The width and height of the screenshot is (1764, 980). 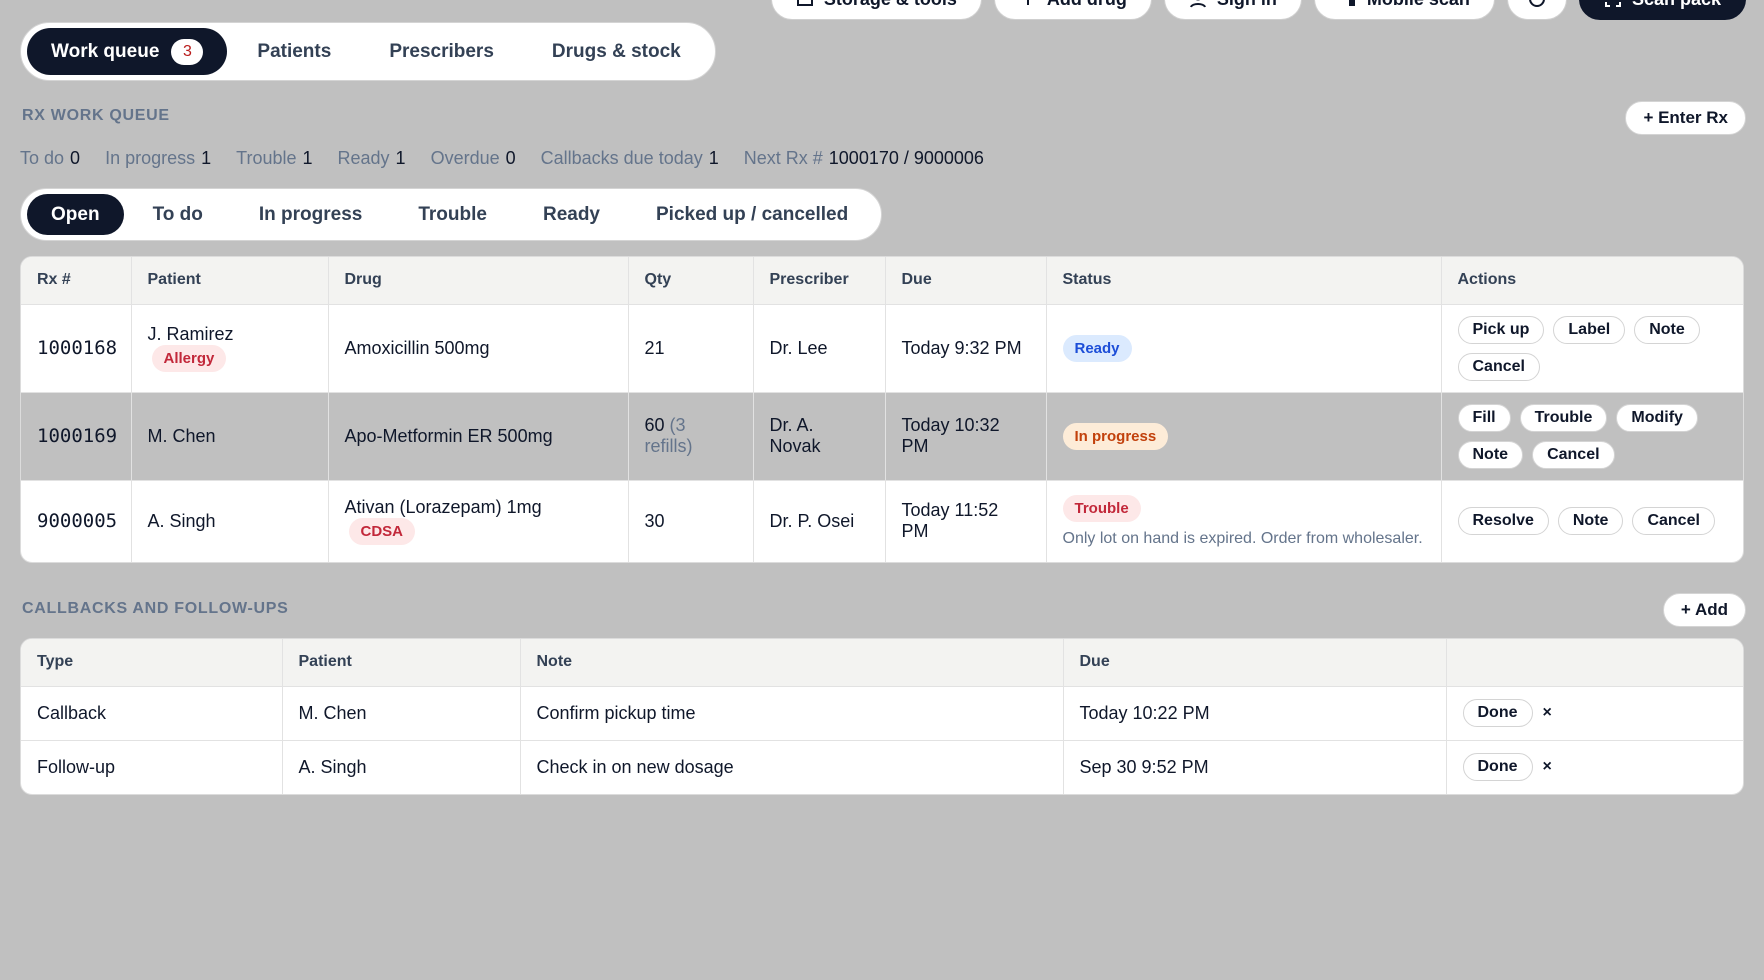 What do you see at coordinates (274, 158) in the screenshot?
I see `stat-trouble: Trouble 1` at bounding box center [274, 158].